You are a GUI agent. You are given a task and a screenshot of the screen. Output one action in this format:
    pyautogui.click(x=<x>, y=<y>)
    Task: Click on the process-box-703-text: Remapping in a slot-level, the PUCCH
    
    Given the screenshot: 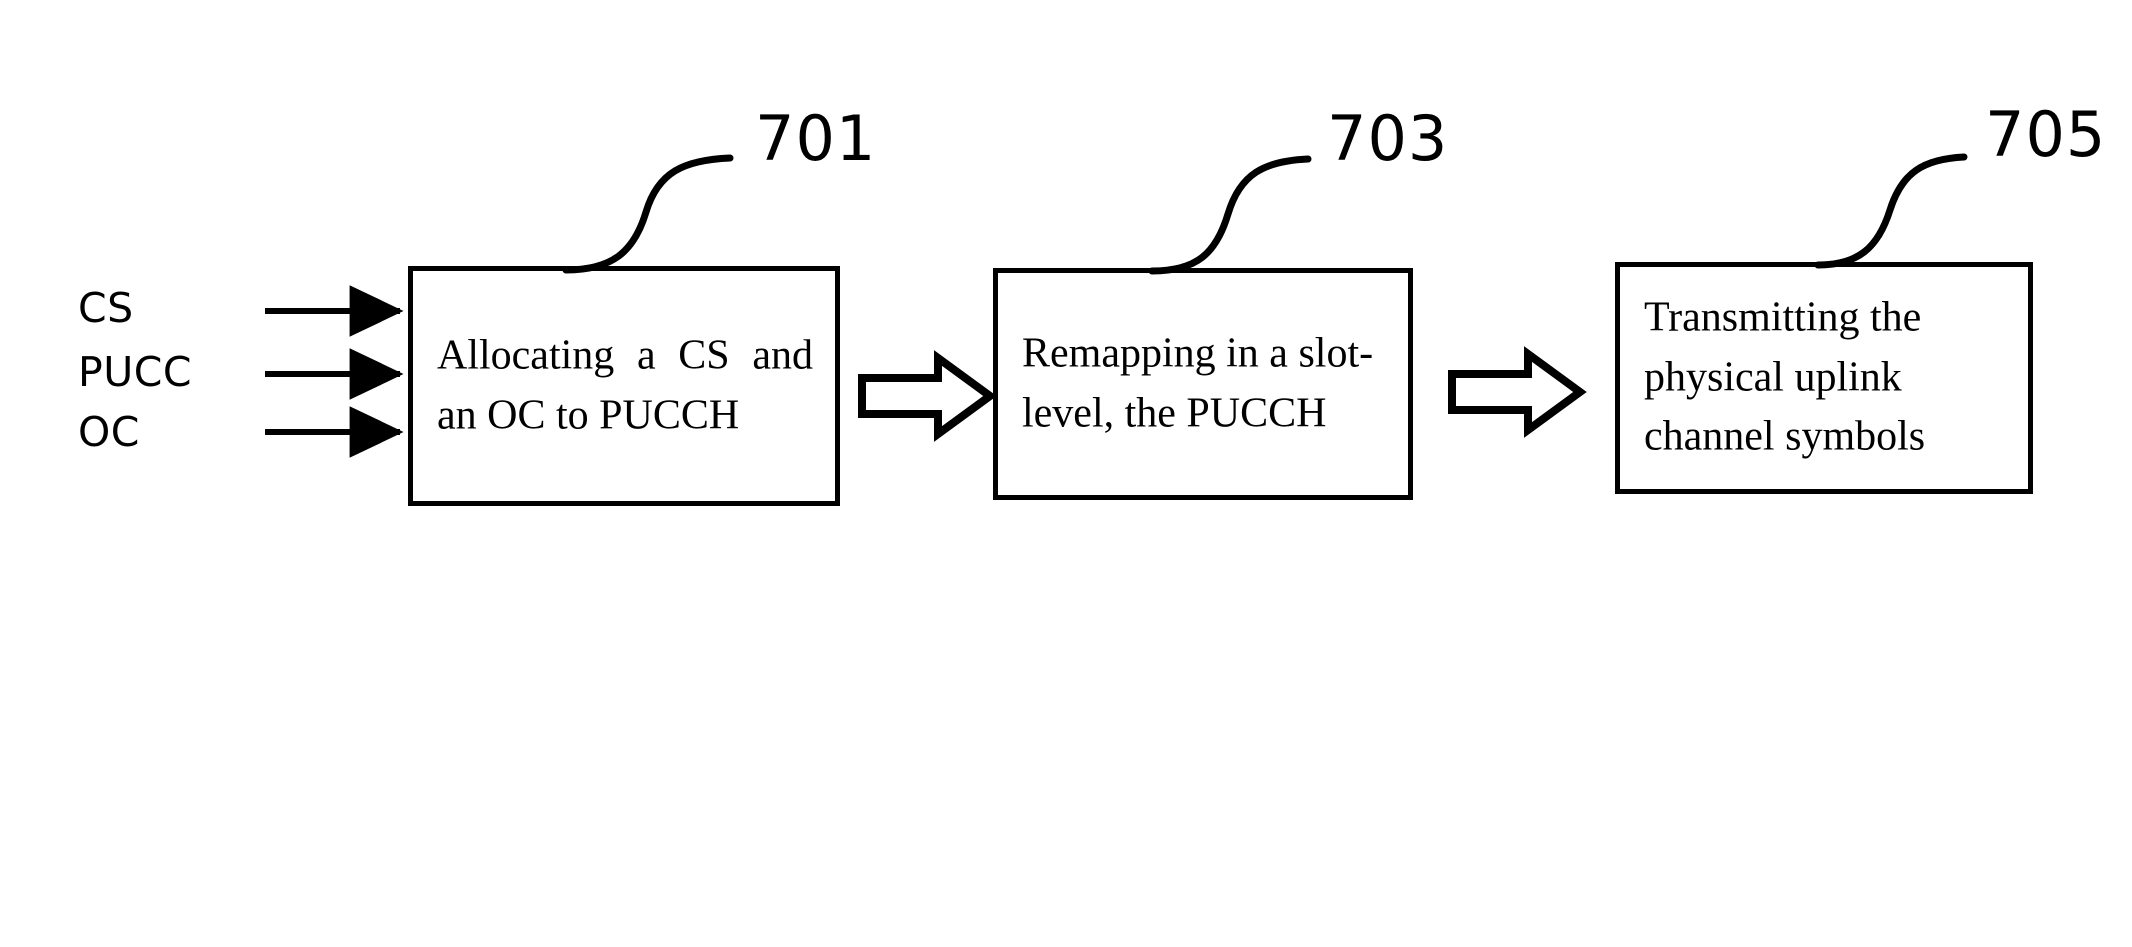 What is the action you would take?
    pyautogui.click(x=1198, y=383)
    